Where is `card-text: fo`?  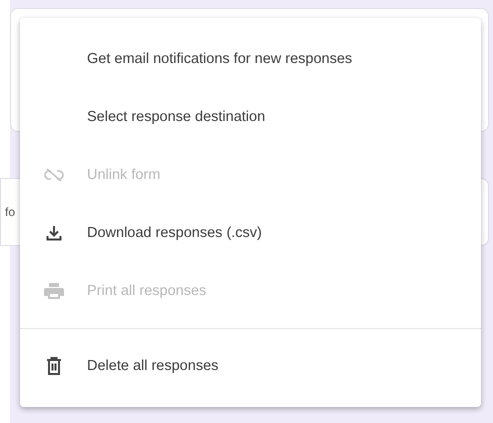 card-text: fo is located at coordinates (10, 212).